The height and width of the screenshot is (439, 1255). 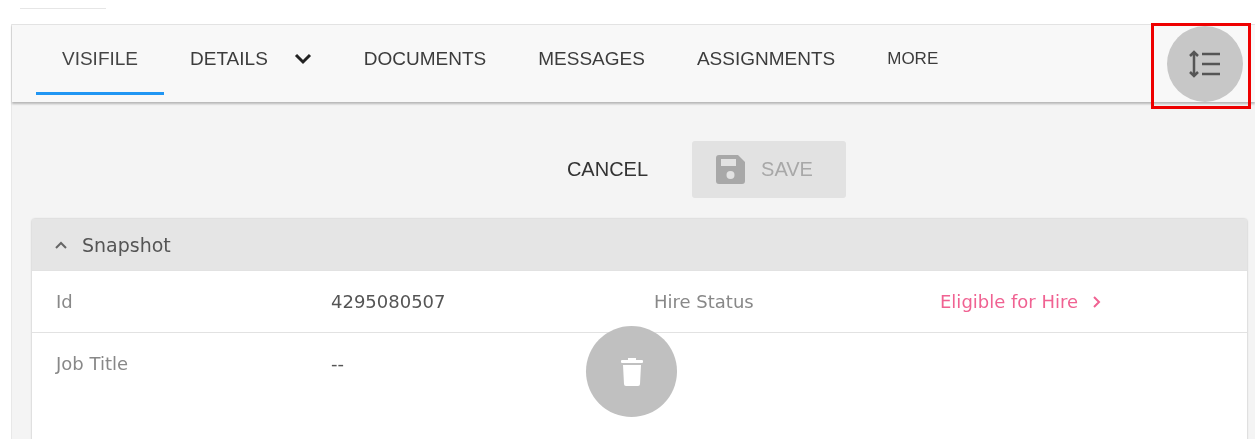 What do you see at coordinates (704, 301) in the screenshot?
I see `field-label: Hire Status` at bounding box center [704, 301].